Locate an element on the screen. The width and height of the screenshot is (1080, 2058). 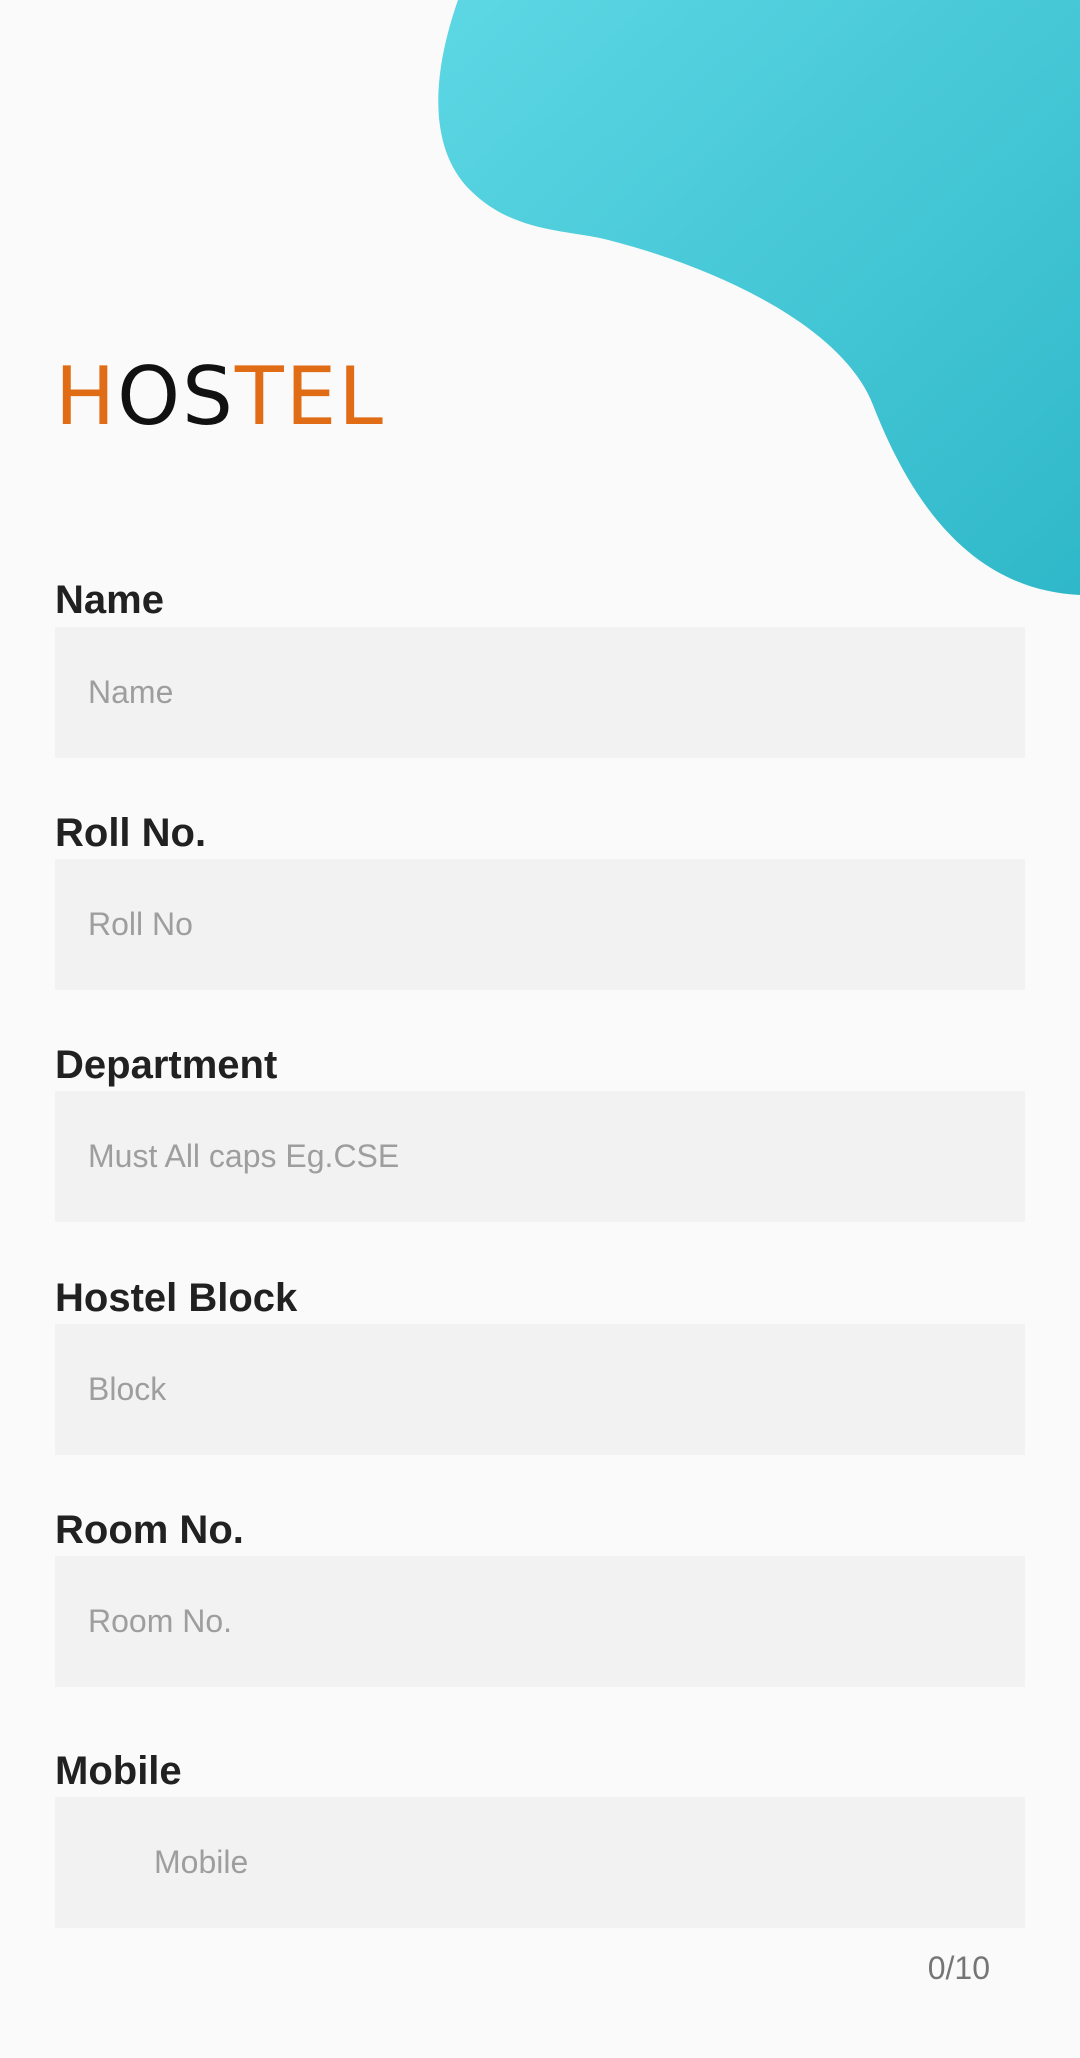
logo-letter: H is located at coordinates (86, 396).